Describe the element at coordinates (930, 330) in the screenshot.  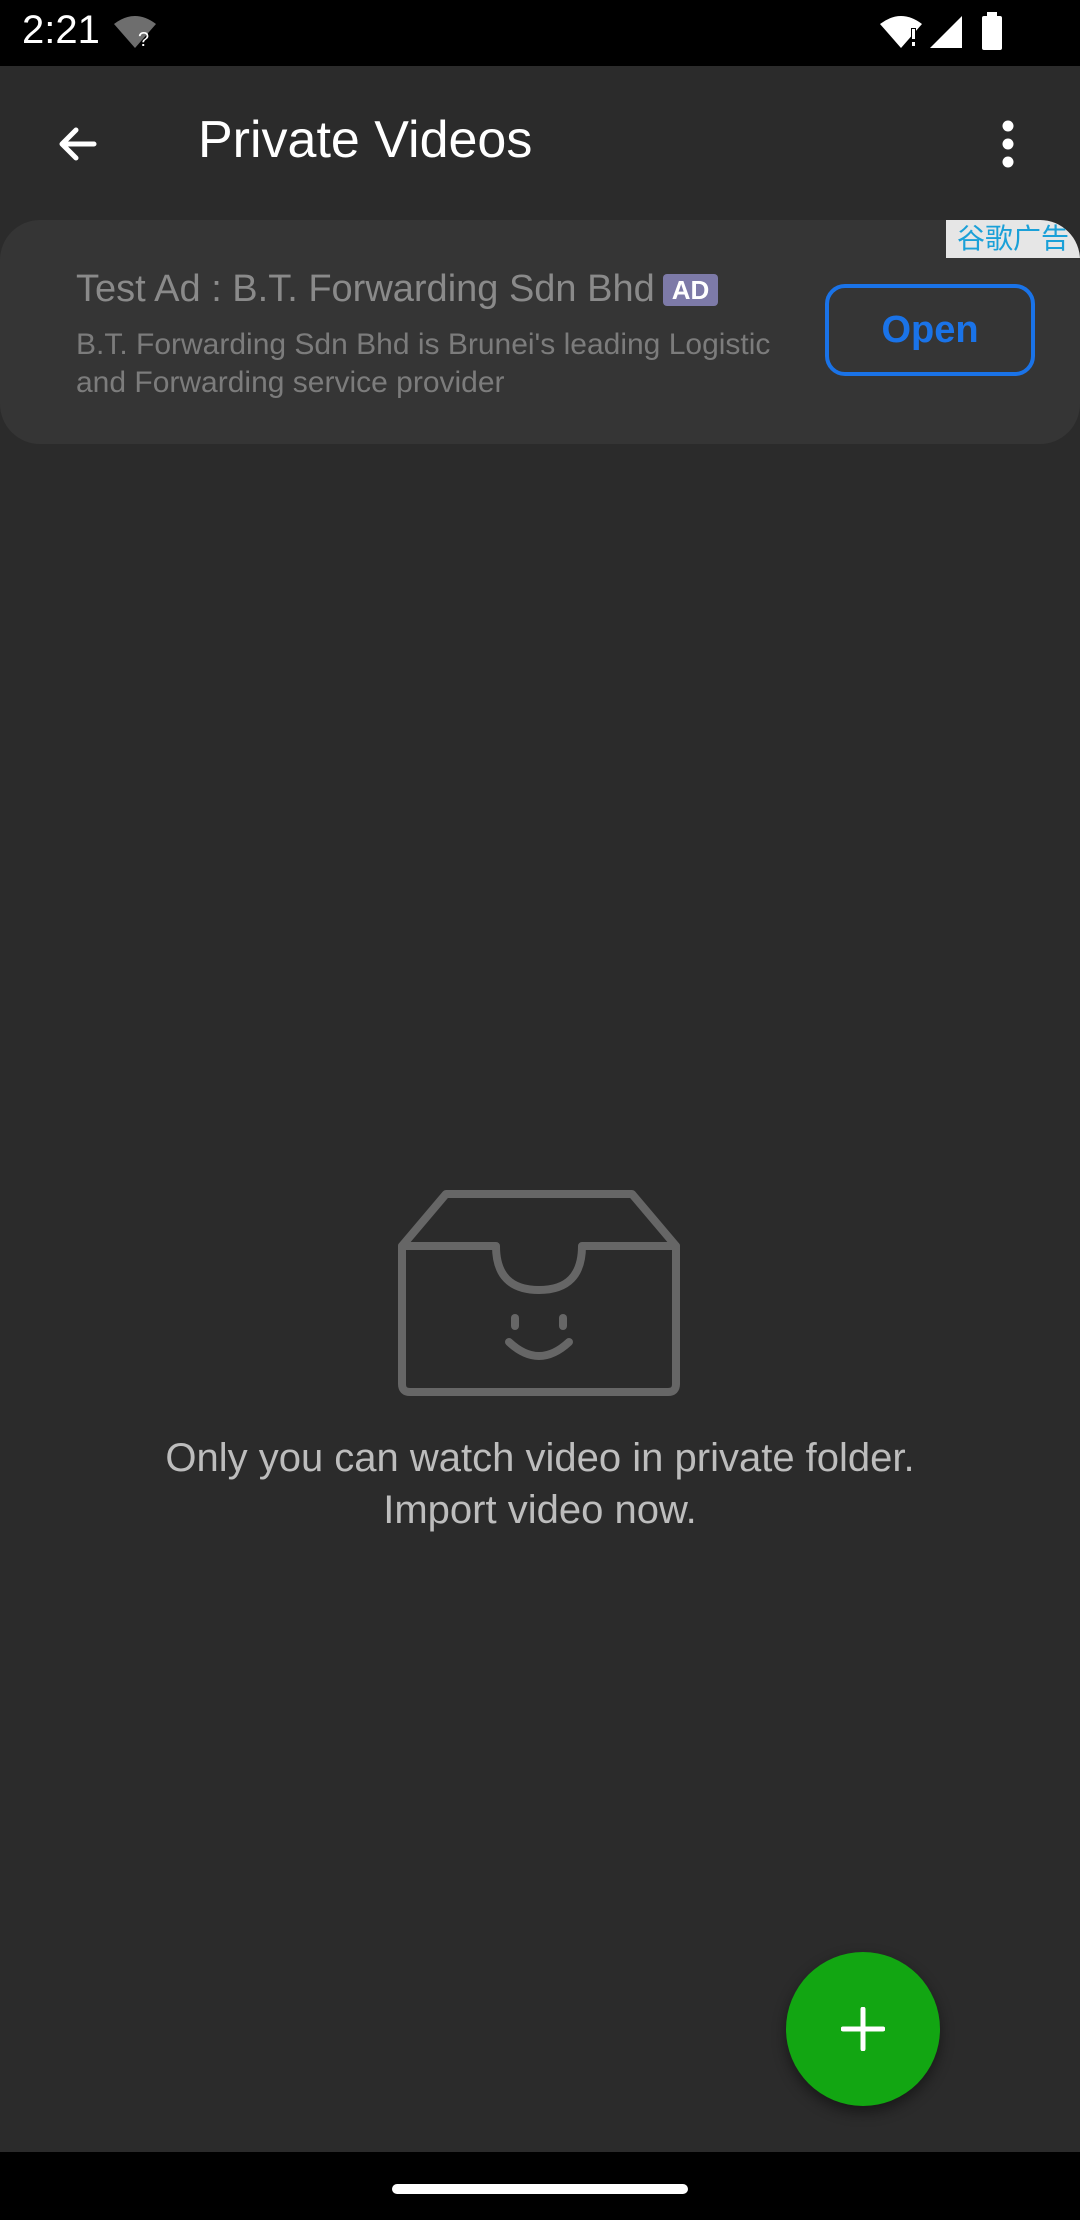
I see `ad-open-button: Open` at that location.